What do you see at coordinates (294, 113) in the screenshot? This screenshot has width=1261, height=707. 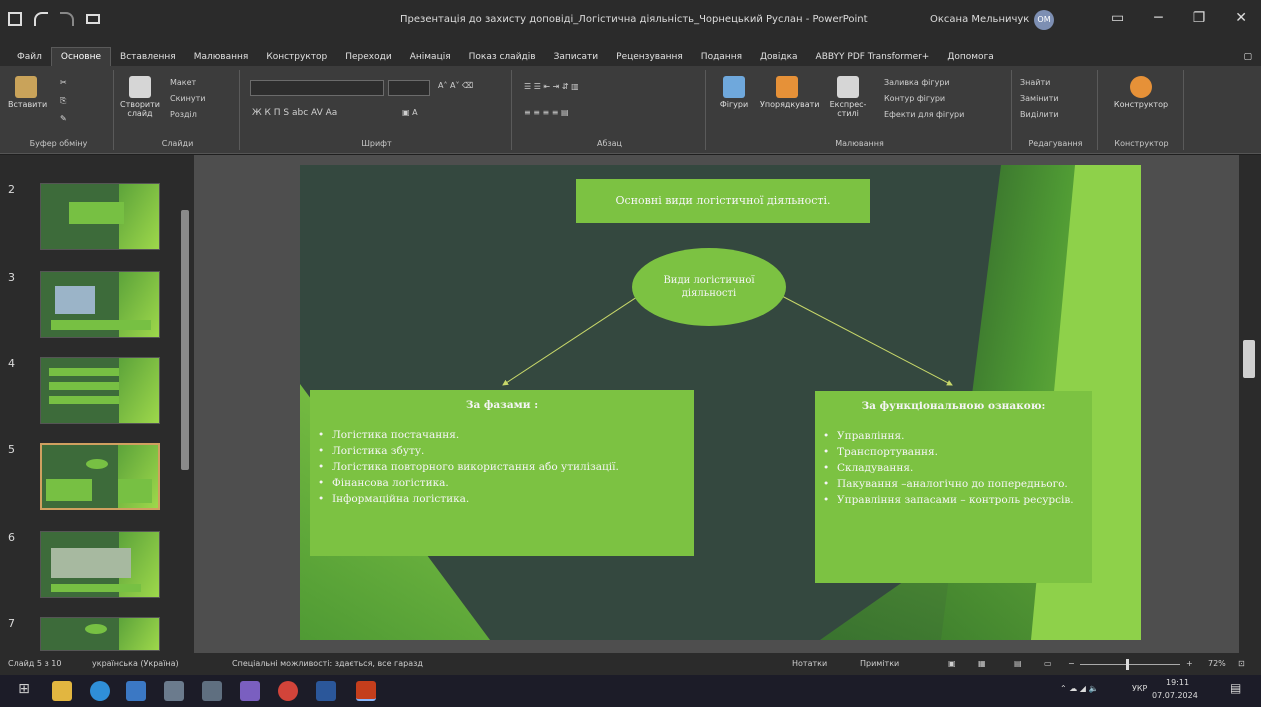 I see `font-format-buttons: Ж К П S abc AV Aa` at bounding box center [294, 113].